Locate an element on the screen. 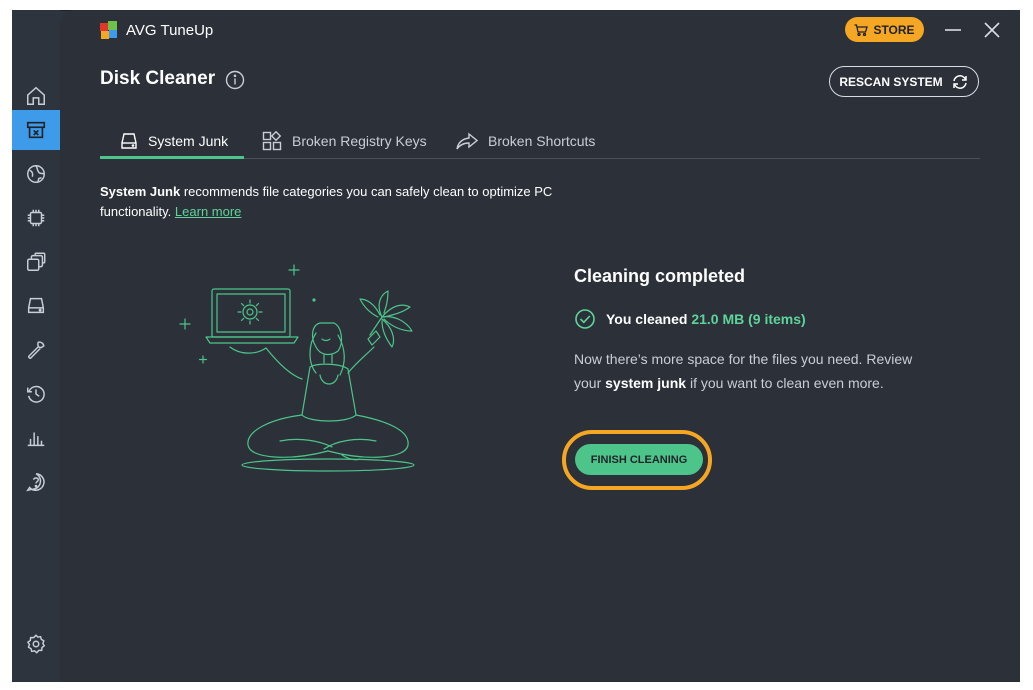  registry-grid-icon is located at coordinates (272, 141).